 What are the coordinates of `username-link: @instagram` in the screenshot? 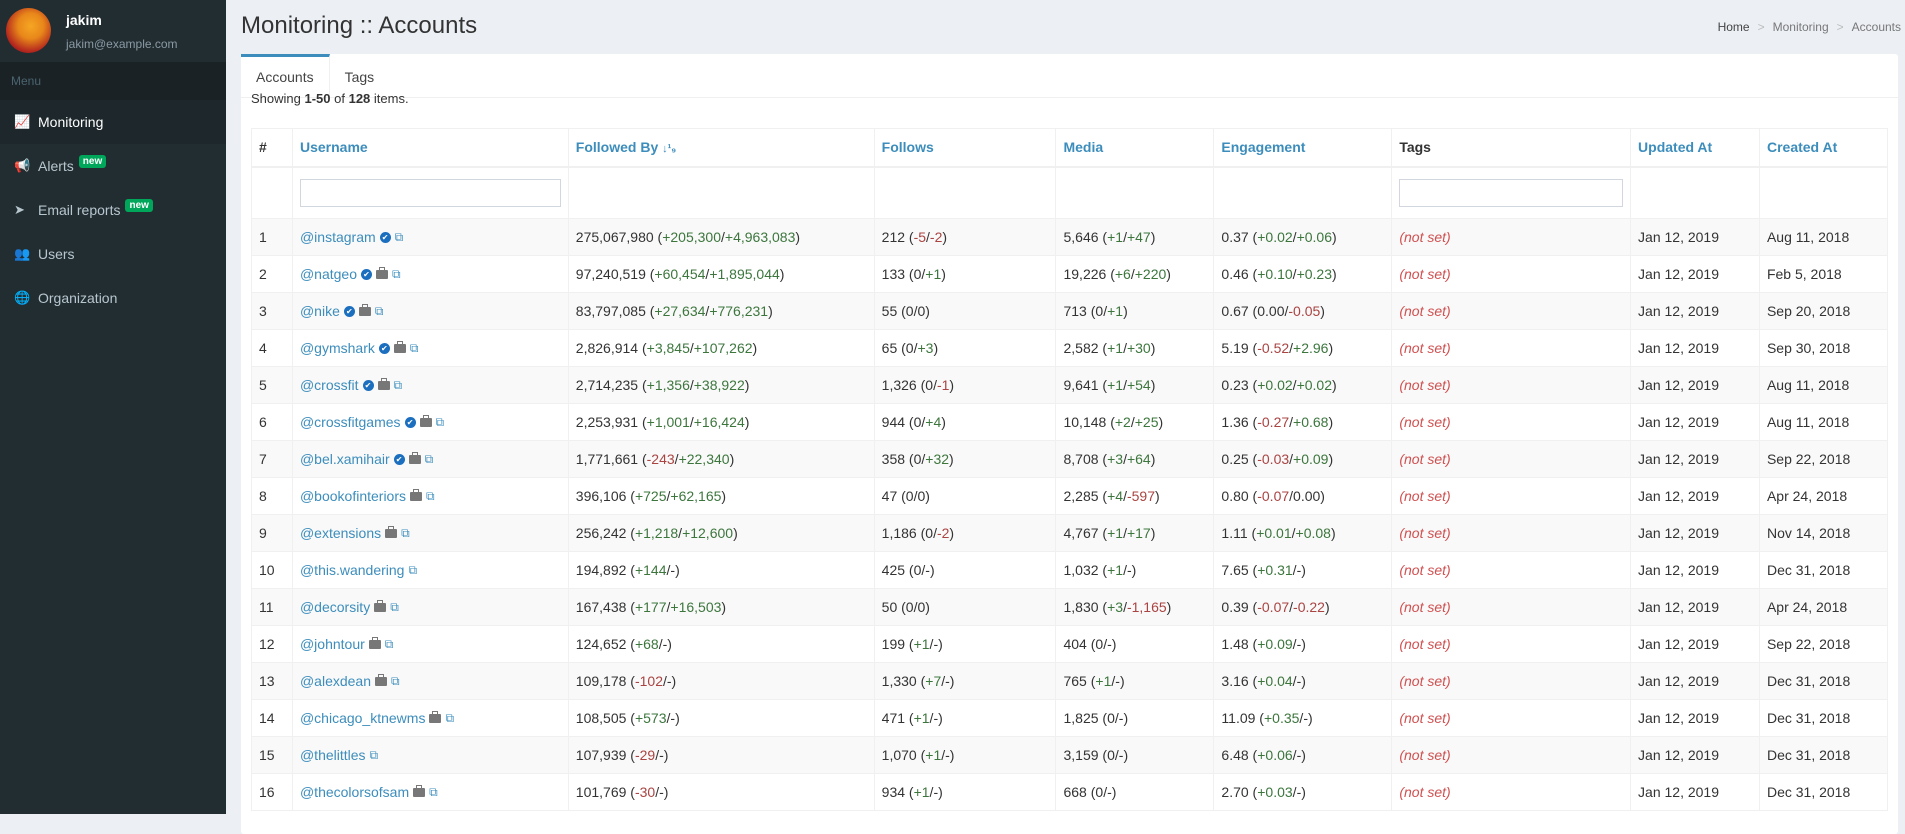 It's located at (338, 237).